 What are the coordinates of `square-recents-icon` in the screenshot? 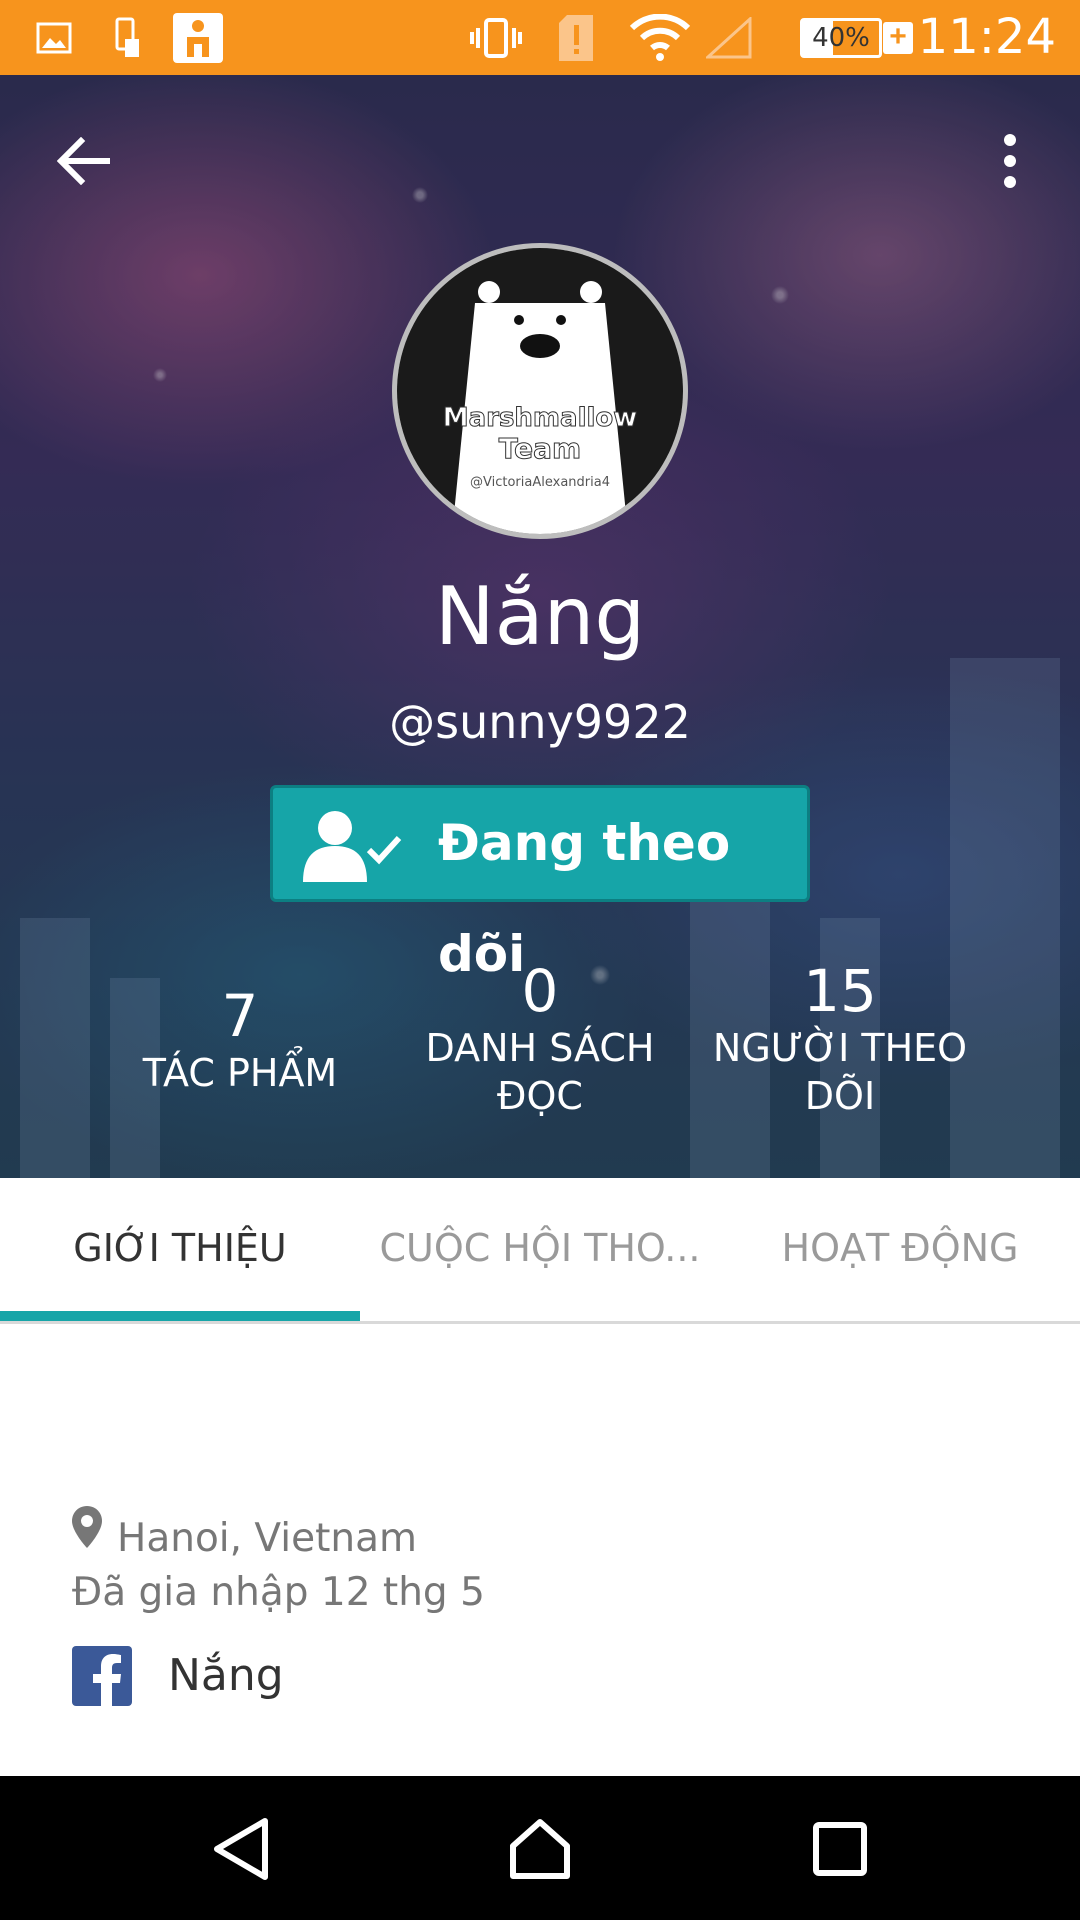 It's located at (840, 1849).